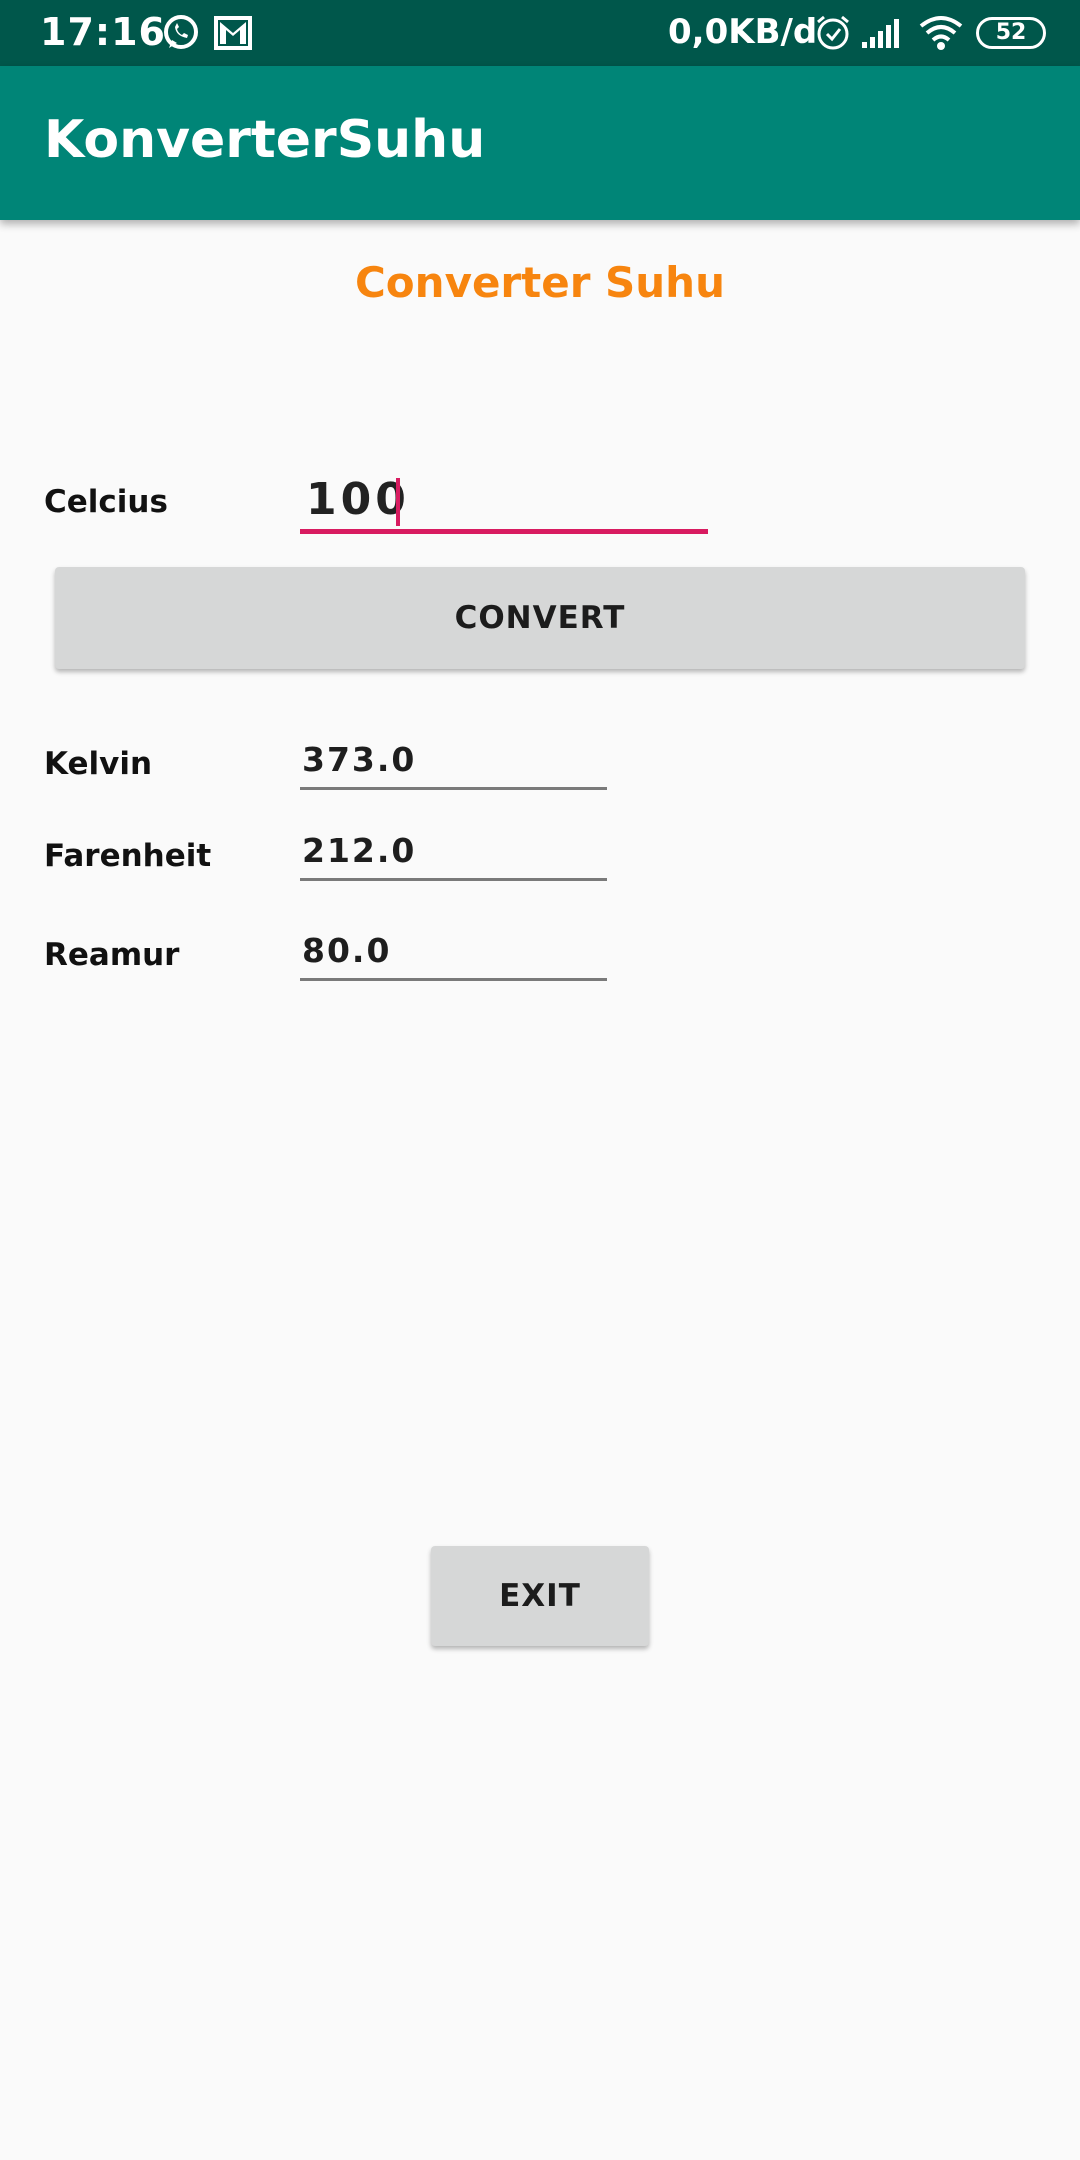 The height and width of the screenshot is (2160, 1080). Describe the element at coordinates (398, 502) in the screenshot. I see `text-cursor` at that location.